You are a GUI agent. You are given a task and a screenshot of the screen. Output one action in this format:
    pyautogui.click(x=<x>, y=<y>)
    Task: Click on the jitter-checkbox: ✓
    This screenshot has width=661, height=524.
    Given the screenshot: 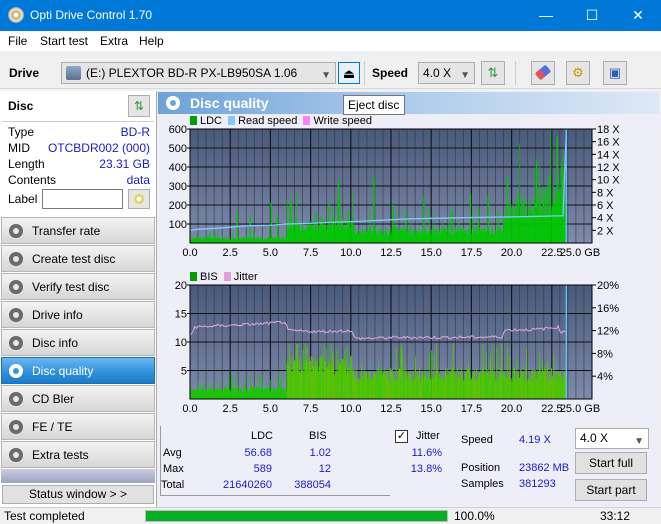 What is the action you would take?
    pyautogui.click(x=401, y=436)
    